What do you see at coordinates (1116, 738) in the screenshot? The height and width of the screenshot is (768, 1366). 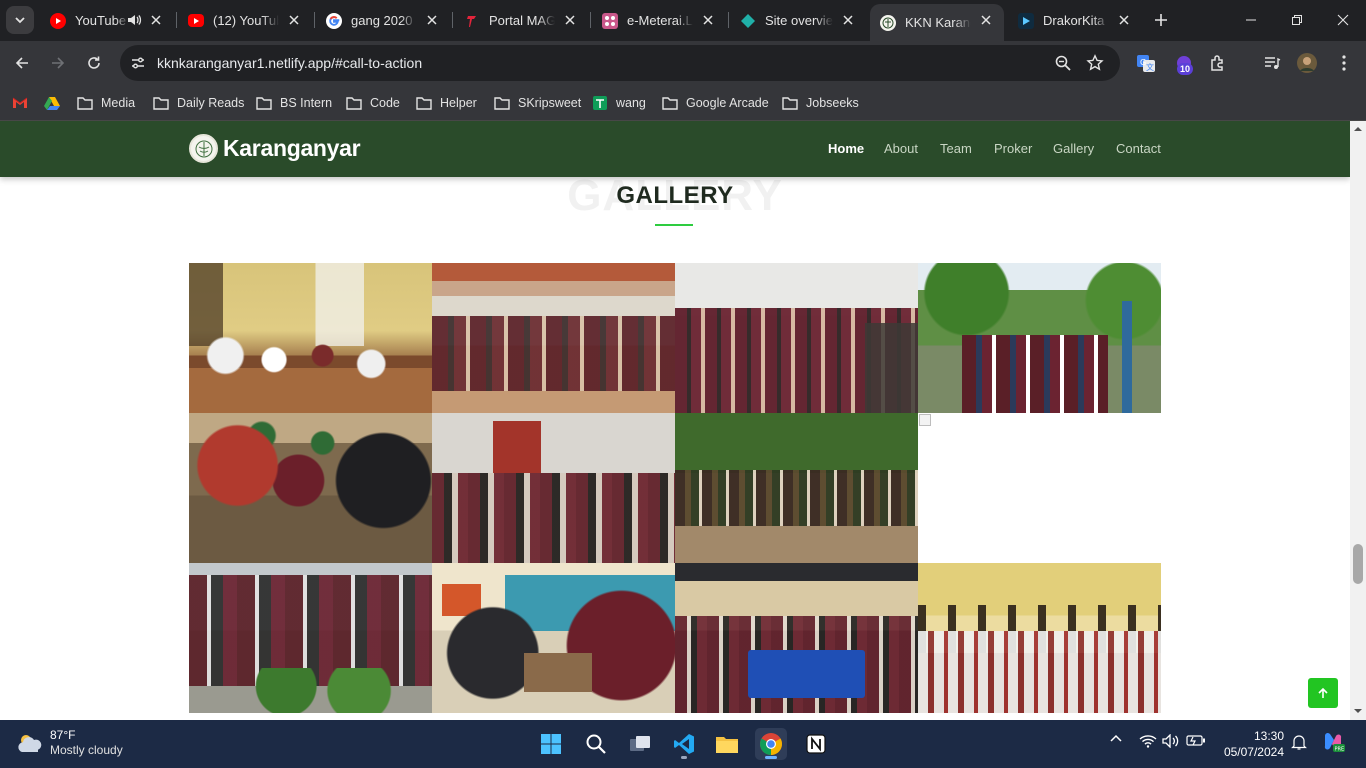 I see `tray-overflow-button` at bounding box center [1116, 738].